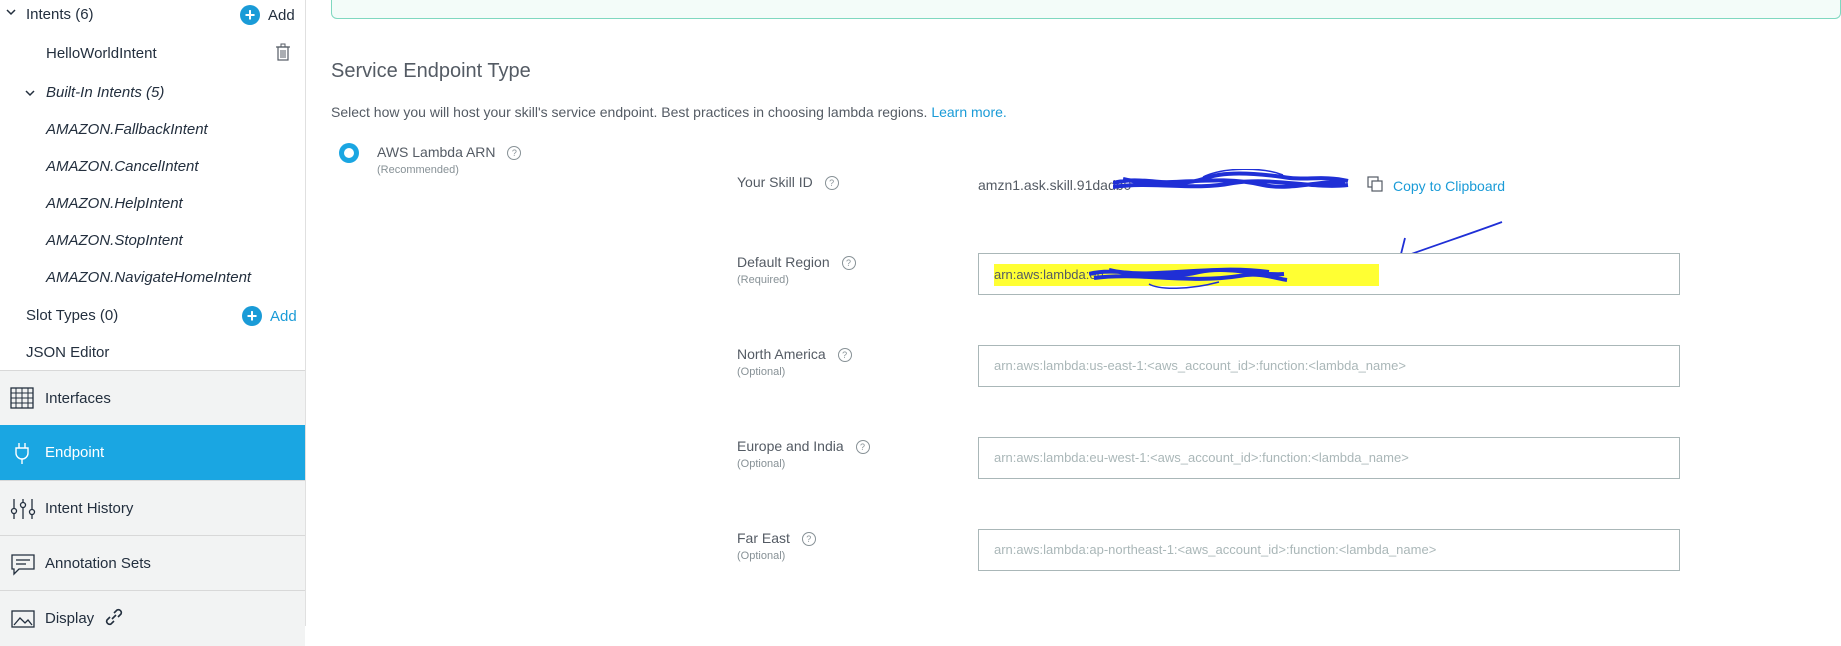 This screenshot has height=646, width=1841. I want to click on default-region-sublabel: (Required), so click(763, 280).